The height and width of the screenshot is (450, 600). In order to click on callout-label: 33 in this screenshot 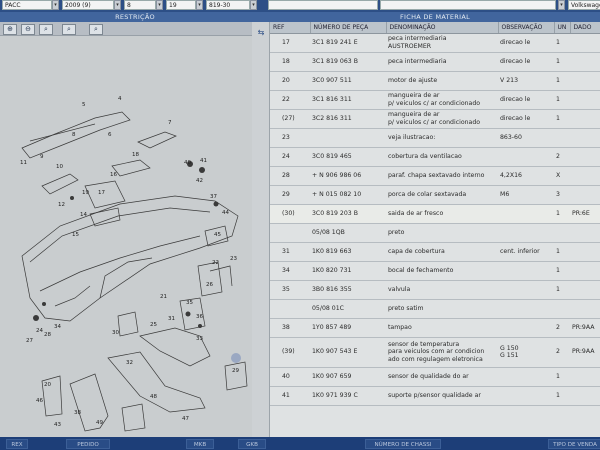, I will do `click(199, 339)`.